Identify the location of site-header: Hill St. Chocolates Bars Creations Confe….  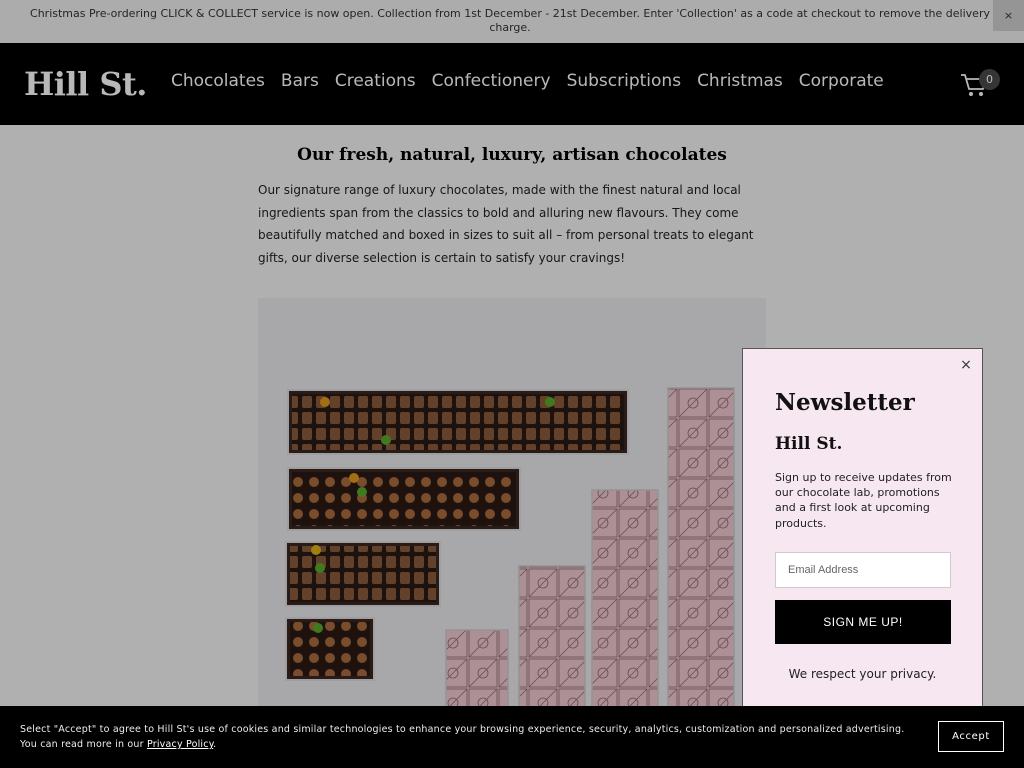
(512, 84).